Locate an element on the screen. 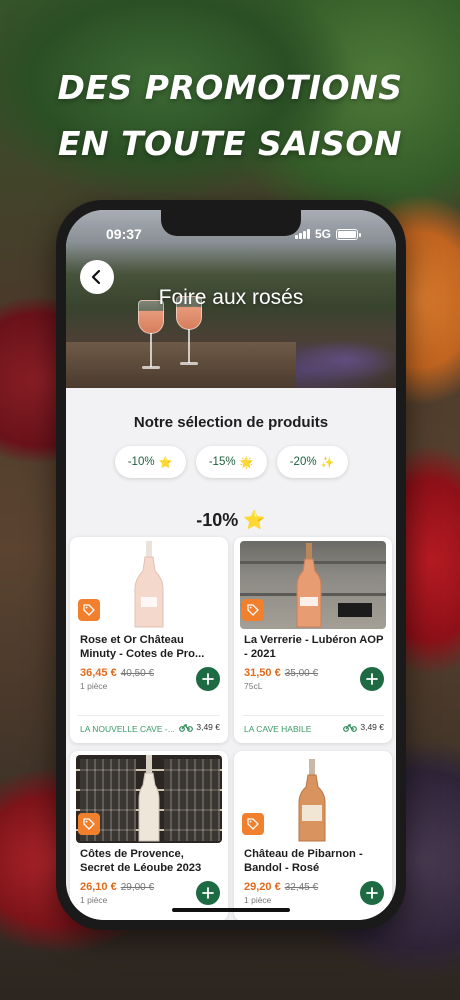 This screenshot has height=1000, width=460. discount-filter-chips: -10% ⭐ -15% 🌟 -20% ✨ is located at coordinates (231, 462).